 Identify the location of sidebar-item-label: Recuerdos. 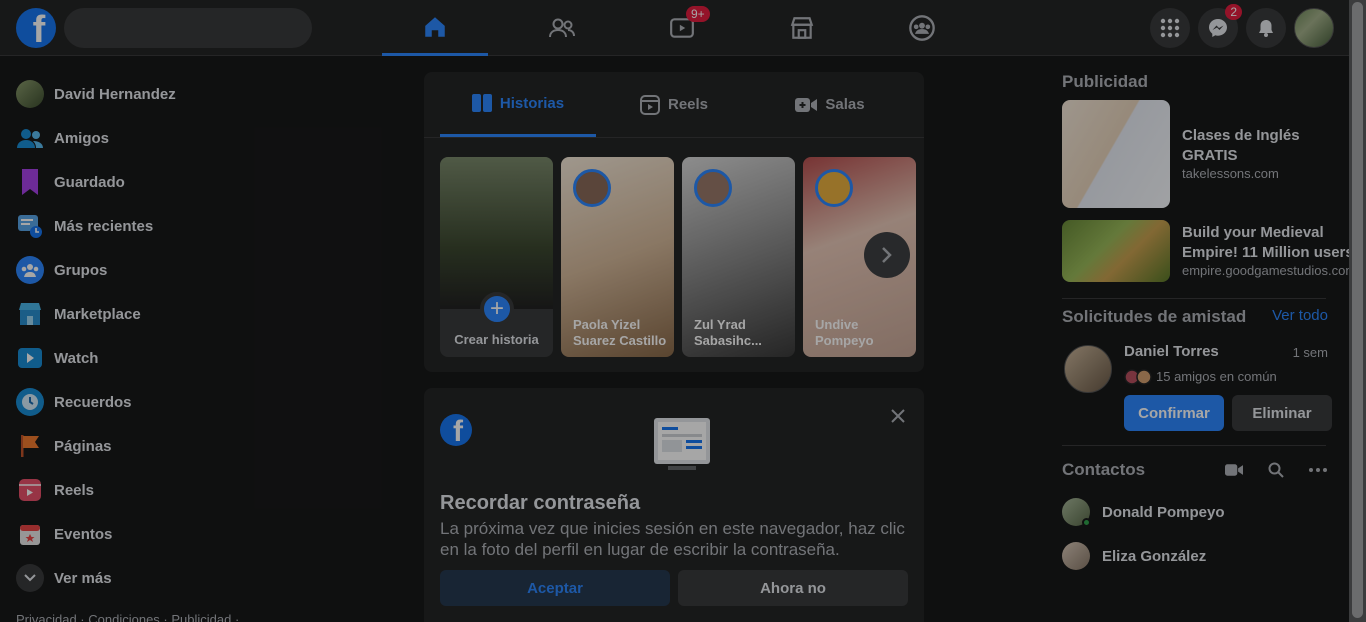
(93, 402).